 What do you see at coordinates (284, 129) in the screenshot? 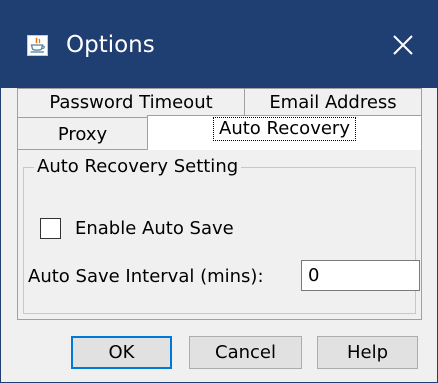
I see `tab-auto-recovery-label: Auto Recovery` at bounding box center [284, 129].